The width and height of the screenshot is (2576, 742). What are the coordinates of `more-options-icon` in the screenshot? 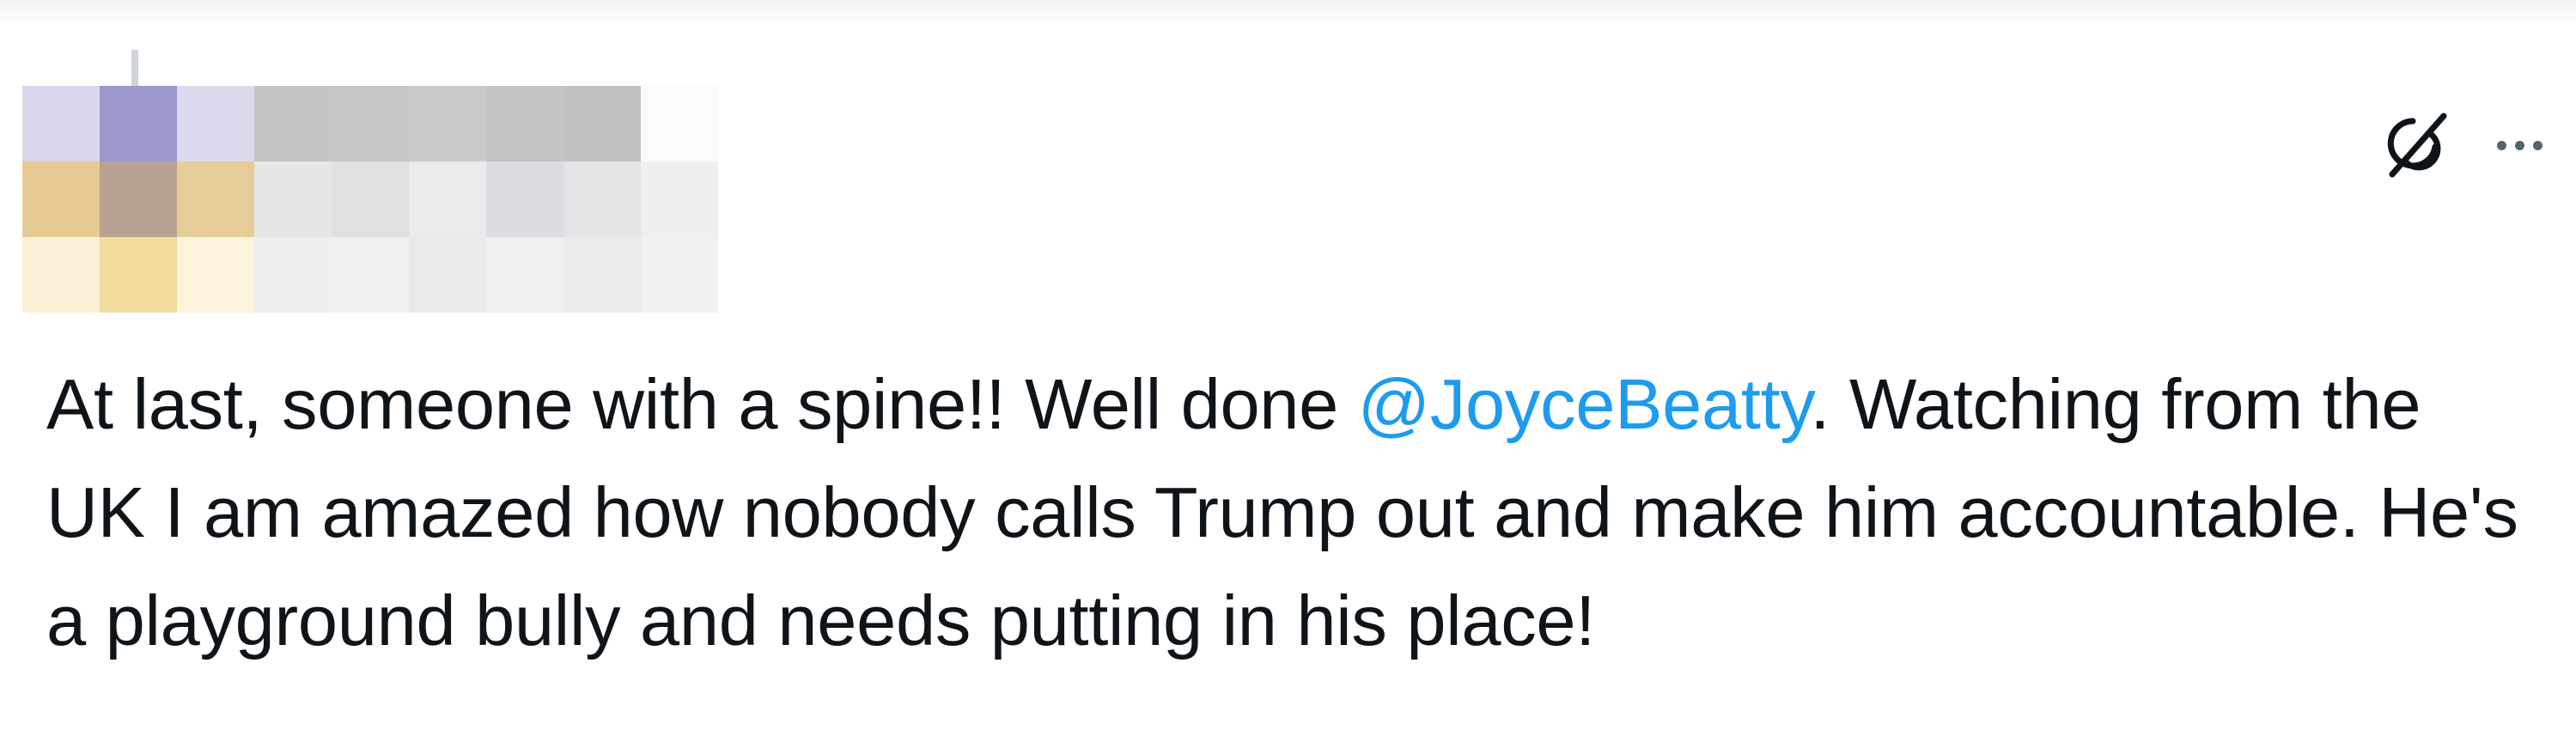 It's located at (2519, 145).